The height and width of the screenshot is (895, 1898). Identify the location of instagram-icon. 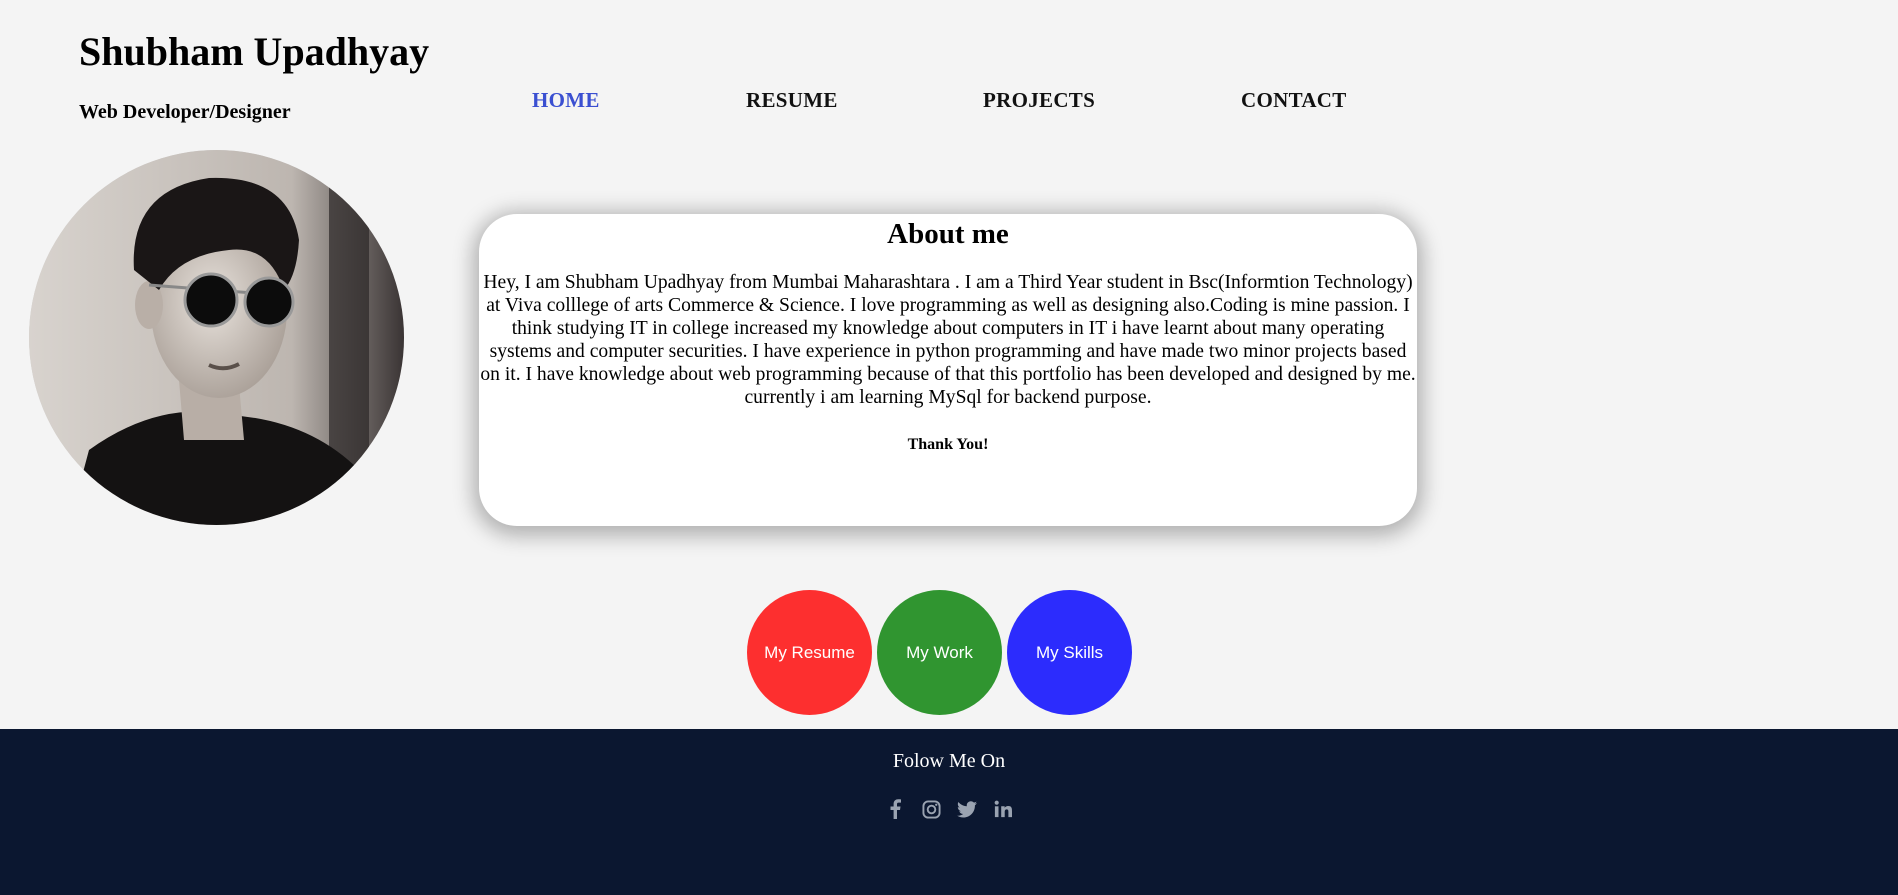
(931, 809).